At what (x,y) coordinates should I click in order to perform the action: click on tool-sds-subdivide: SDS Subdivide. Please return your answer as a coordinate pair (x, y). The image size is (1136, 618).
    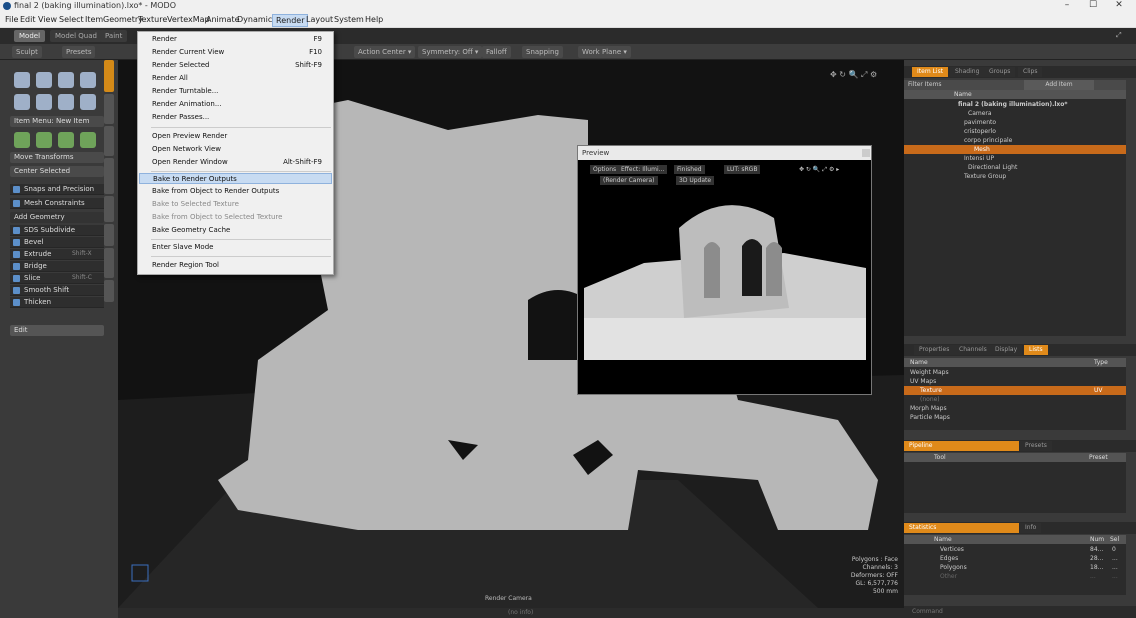
    Looking at the image, I should click on (57, 230).